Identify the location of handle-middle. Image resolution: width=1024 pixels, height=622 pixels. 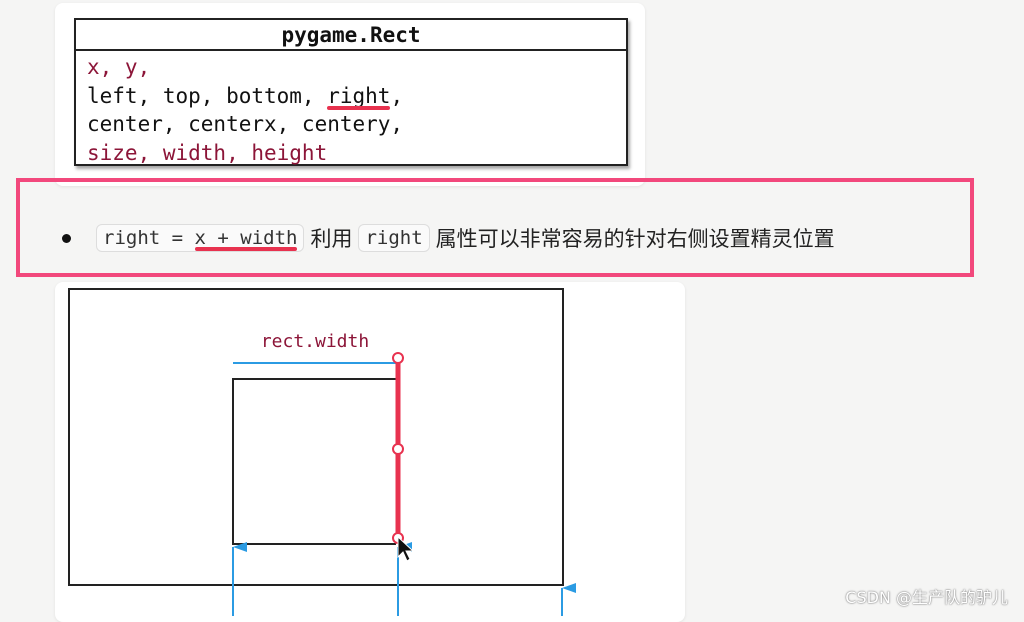
(398, 449).